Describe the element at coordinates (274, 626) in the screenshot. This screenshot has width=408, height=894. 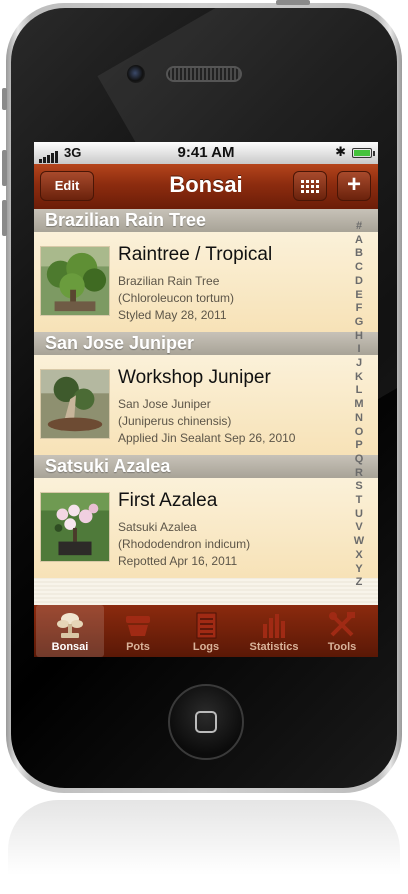
I see `bar-chart-icon` at that location.